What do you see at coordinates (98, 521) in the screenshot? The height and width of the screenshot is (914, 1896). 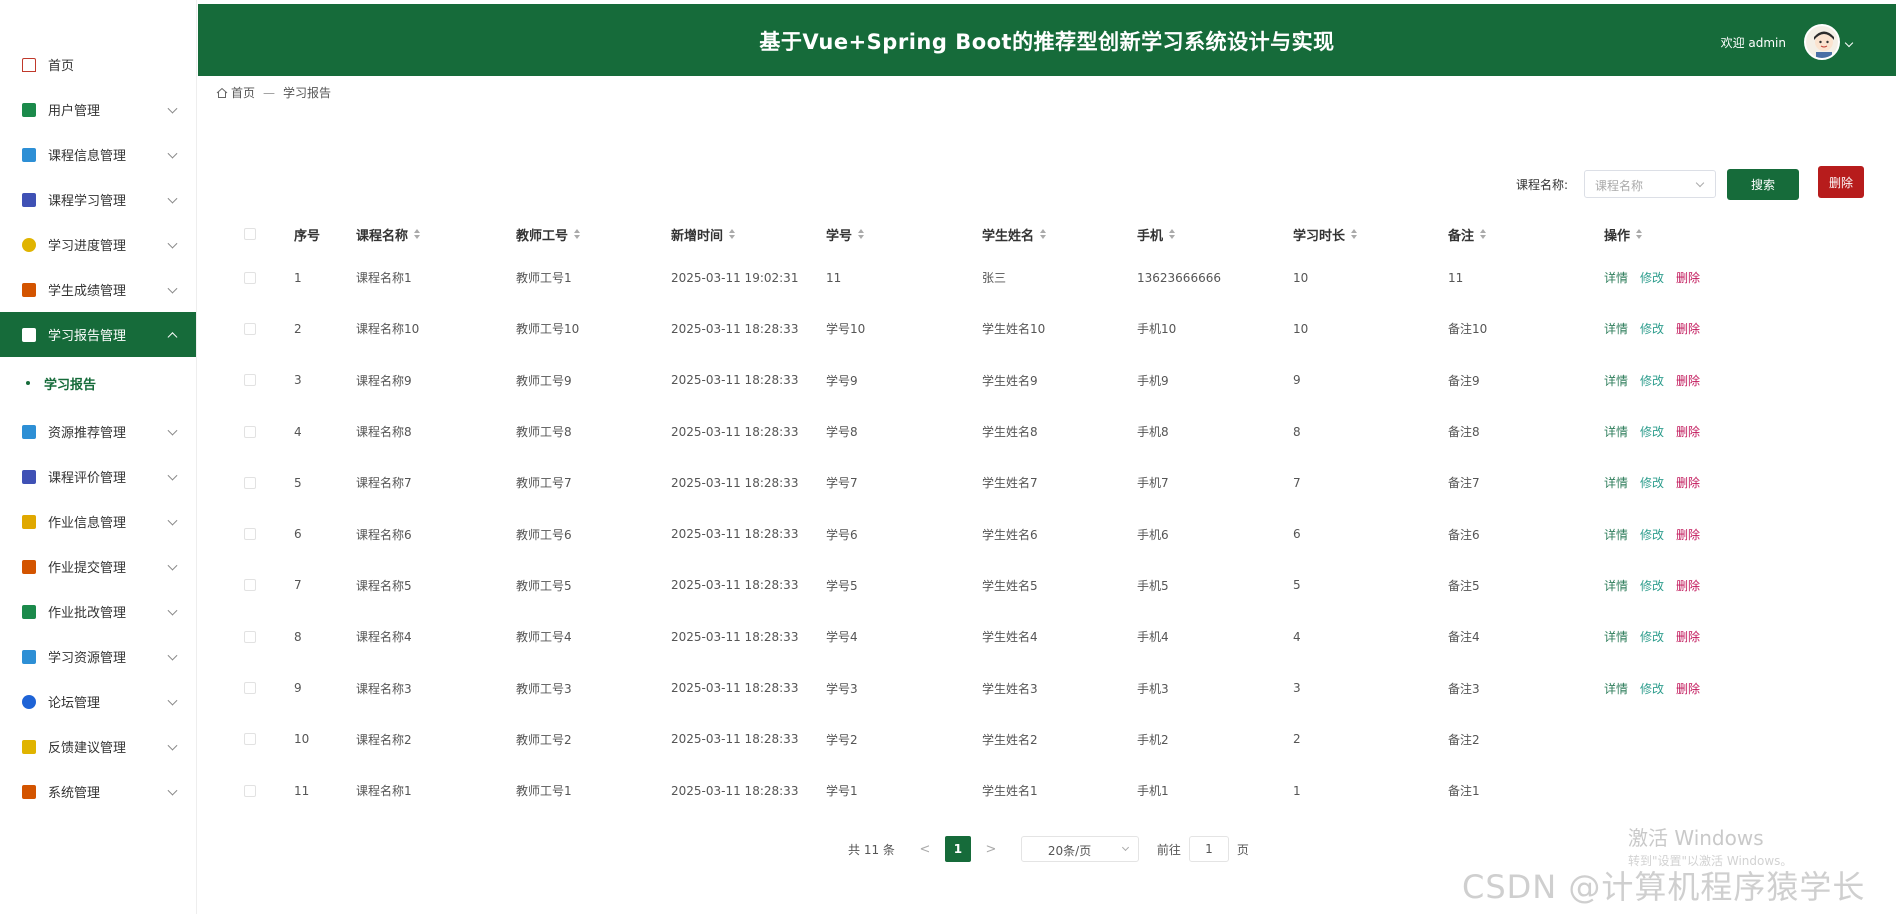 I see `sidebar-item: 作业信息管理` at bounding box center [98, 521].